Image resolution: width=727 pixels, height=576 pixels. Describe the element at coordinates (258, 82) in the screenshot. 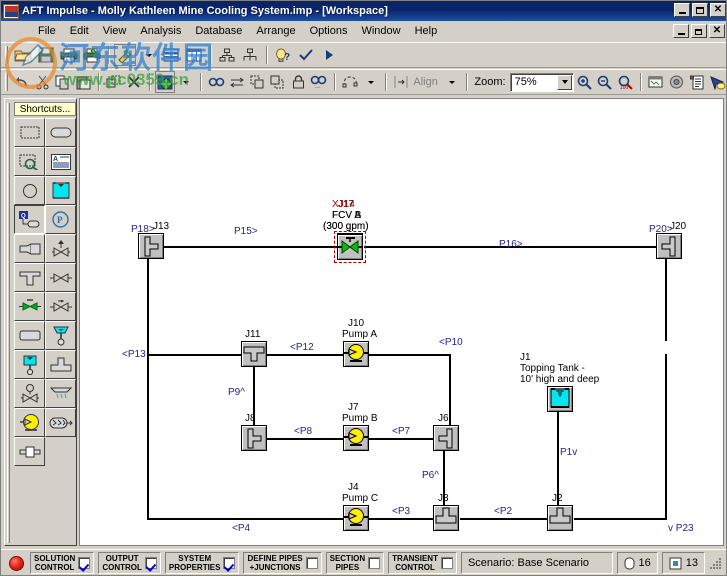

I see `send-to-back-icon` at that location.